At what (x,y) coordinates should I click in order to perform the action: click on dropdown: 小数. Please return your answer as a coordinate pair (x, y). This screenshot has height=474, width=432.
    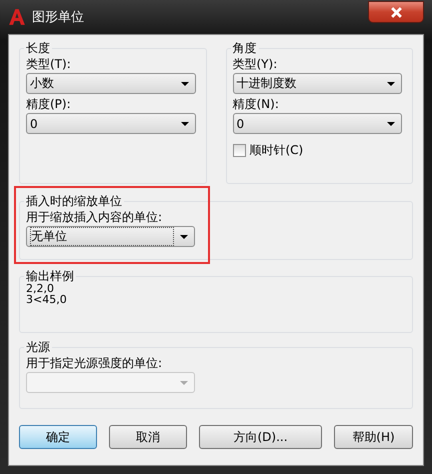
    Looking at the image, I should click on (111, 83).